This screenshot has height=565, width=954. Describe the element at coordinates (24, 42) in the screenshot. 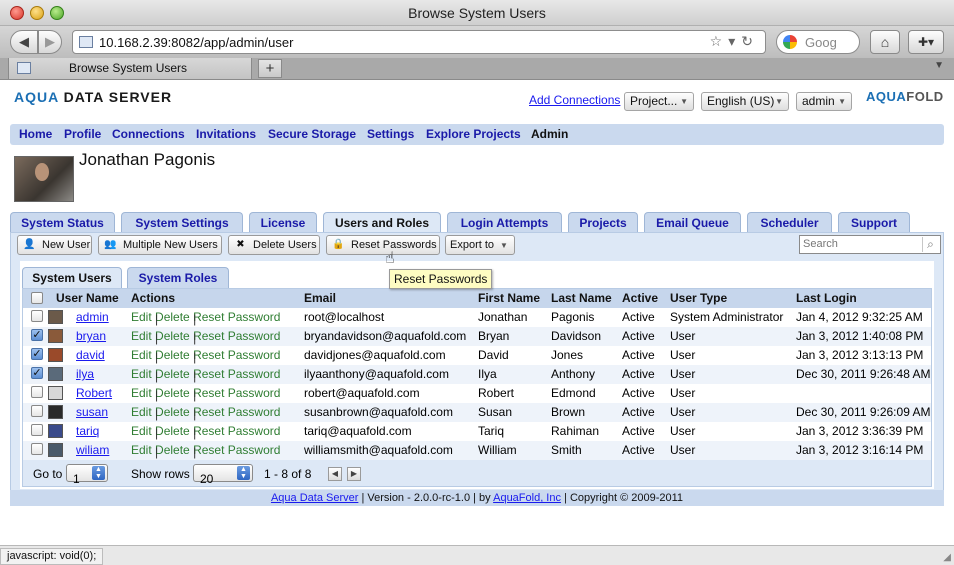

I see `back-button: ◀` at that location.